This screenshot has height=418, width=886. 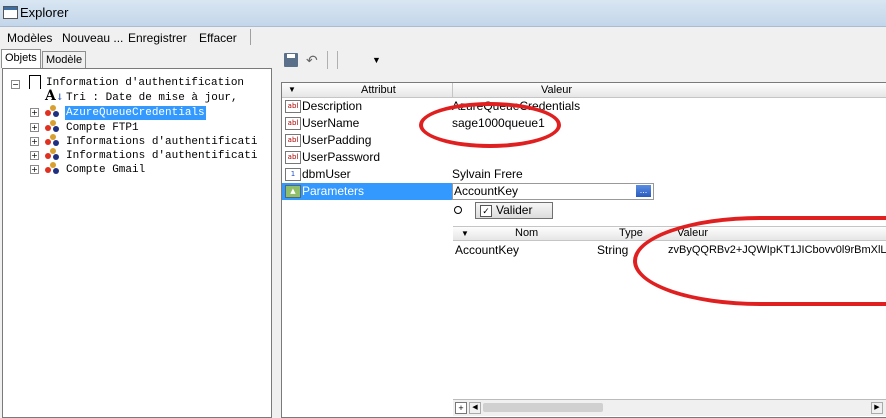 I want to click on property-row: 1 dbmUser Sylvain Frere, so click(x=584, y=174).